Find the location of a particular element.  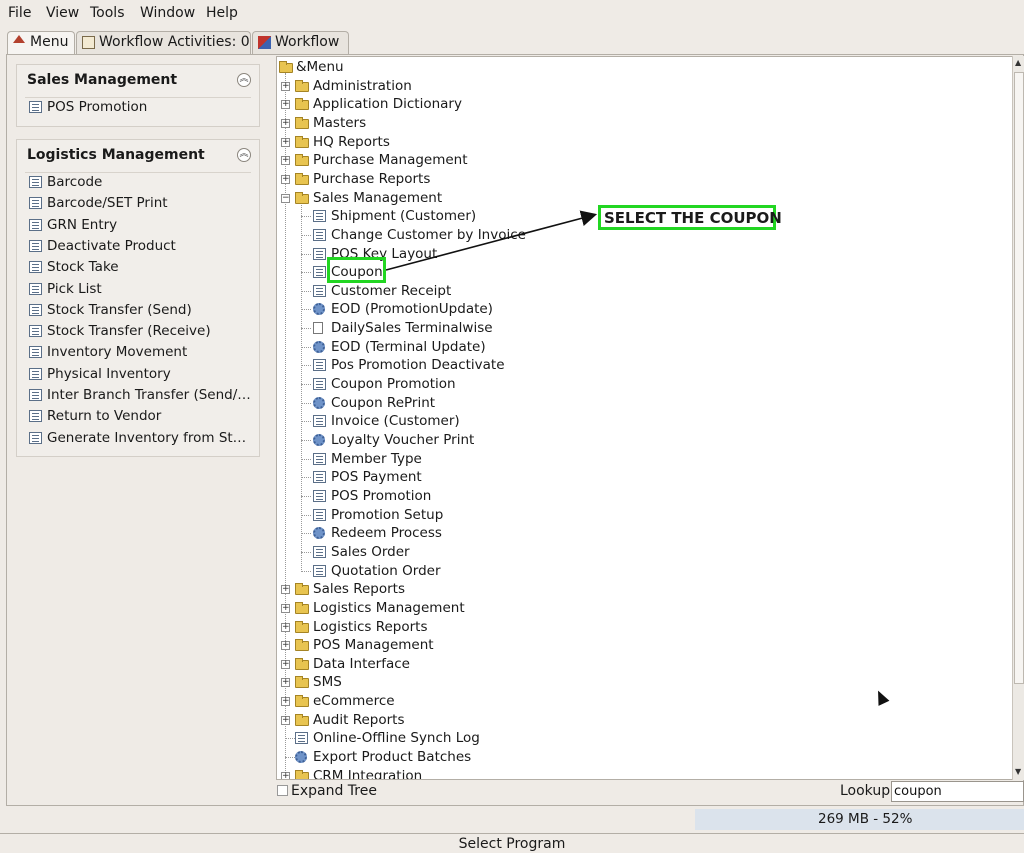

memory-indicator: 269 MB - 52% is located at coordinates (859, 819).